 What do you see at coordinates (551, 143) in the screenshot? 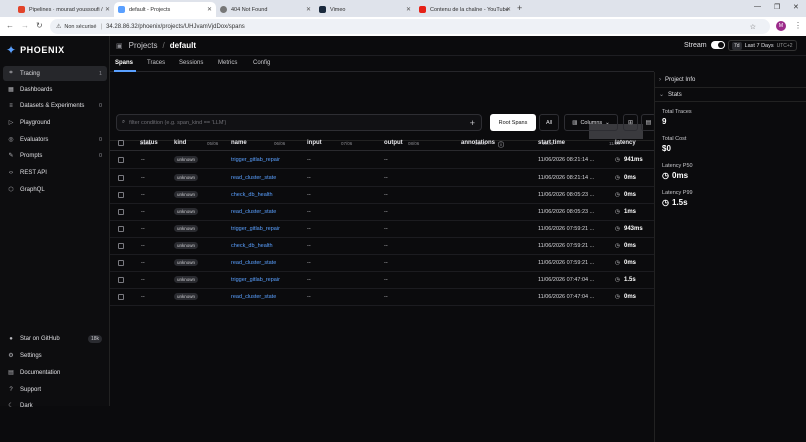
I see `column-start-time: start time` at bounding box center [551, 143].